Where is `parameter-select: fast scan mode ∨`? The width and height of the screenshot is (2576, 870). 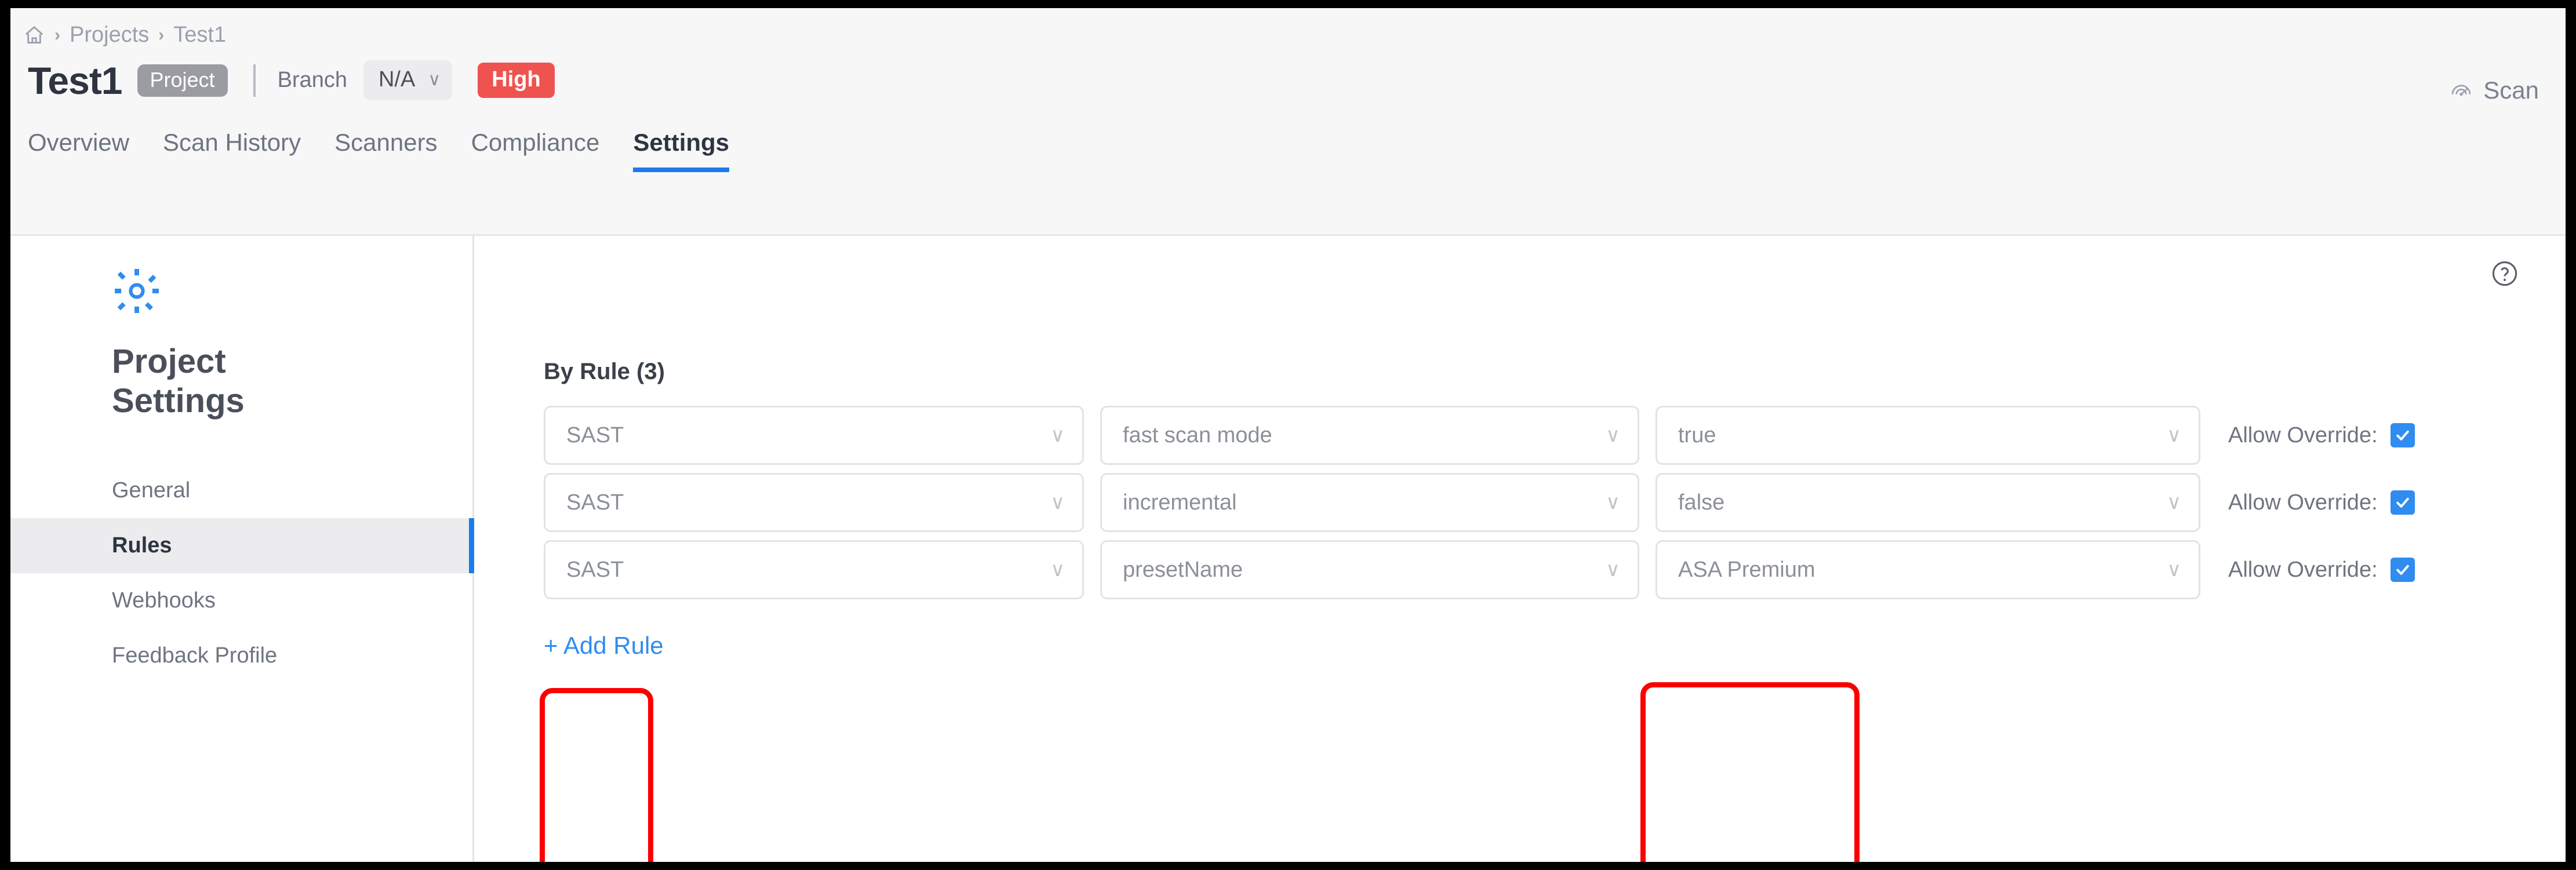
parameter-select: fast scan mode ∨ is located at coordinates (1369, 435).